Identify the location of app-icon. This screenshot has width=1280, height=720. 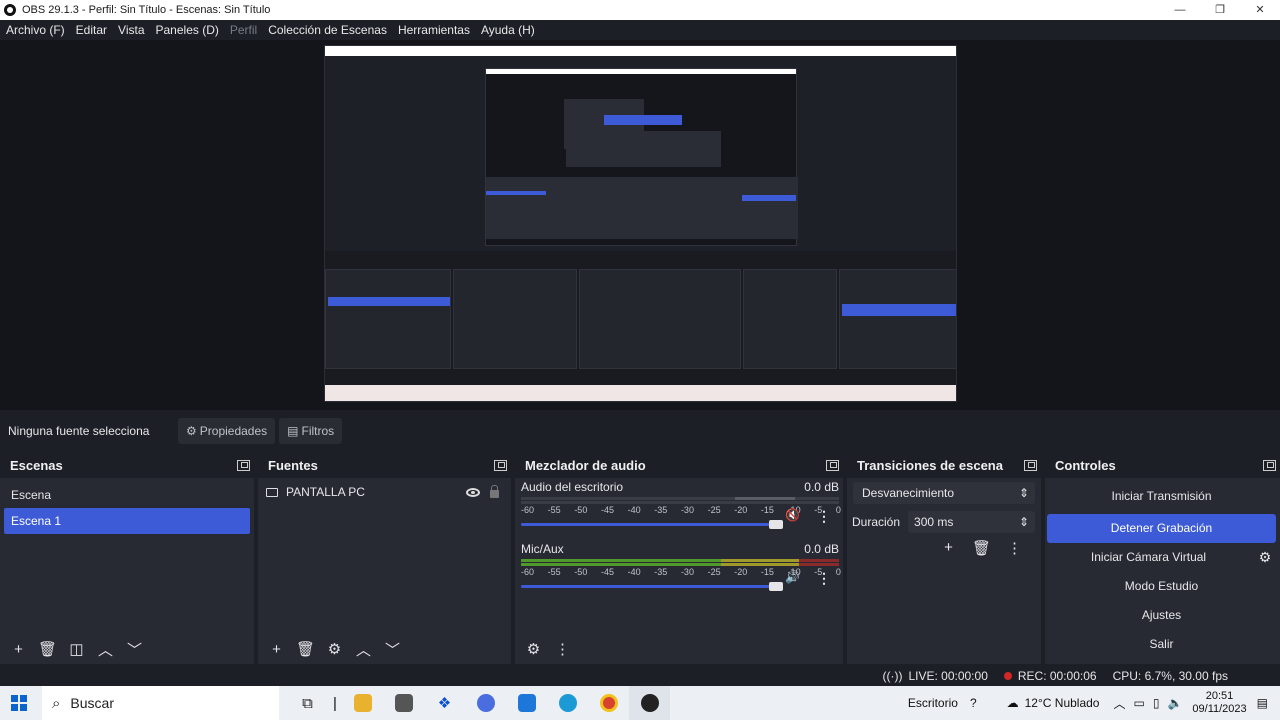
(403, 703).